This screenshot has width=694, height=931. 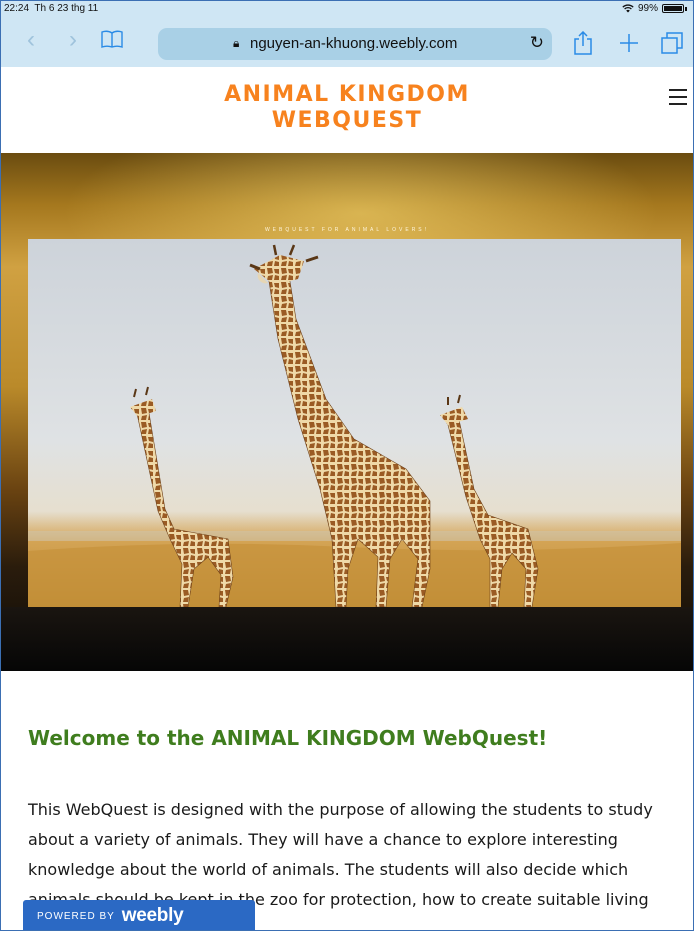 I want to click on site-header: ANIMAL KINGDOM WEBQUEST, so click(x=347, y=110).